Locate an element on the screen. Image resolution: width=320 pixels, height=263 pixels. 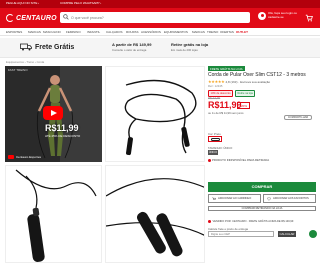
search-icon is located at coordinates (66, 17).